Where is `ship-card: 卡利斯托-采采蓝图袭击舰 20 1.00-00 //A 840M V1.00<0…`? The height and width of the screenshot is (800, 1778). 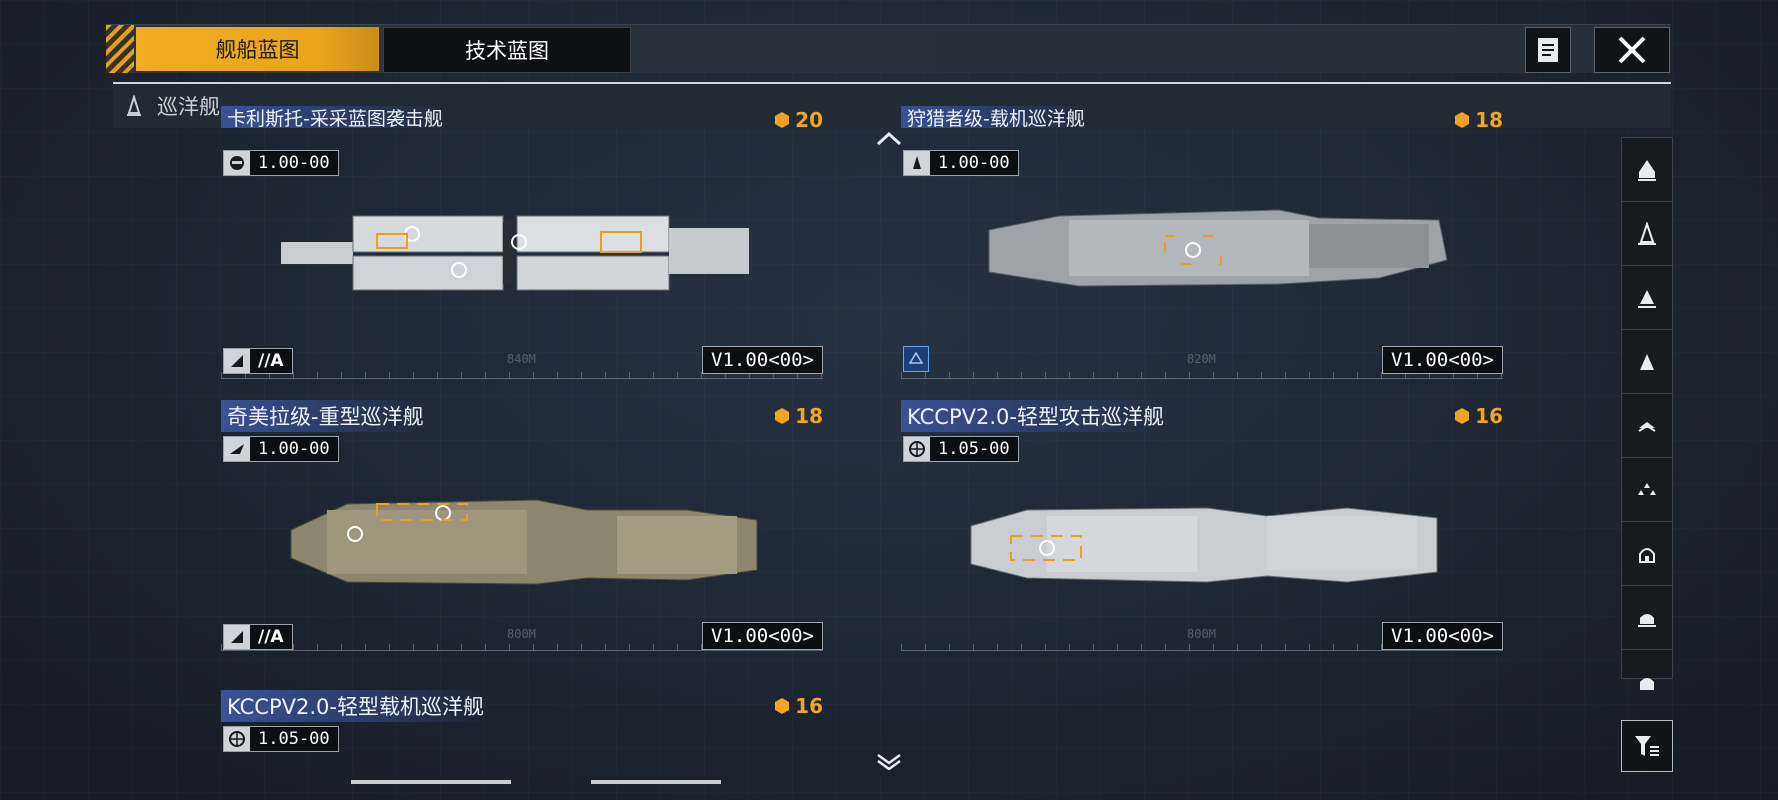 ship-card: 卡利斯托-采采蓝图袭击舰 20 1.00-00 //A 840M V1.00<0… is located at coordinates (522, 249).